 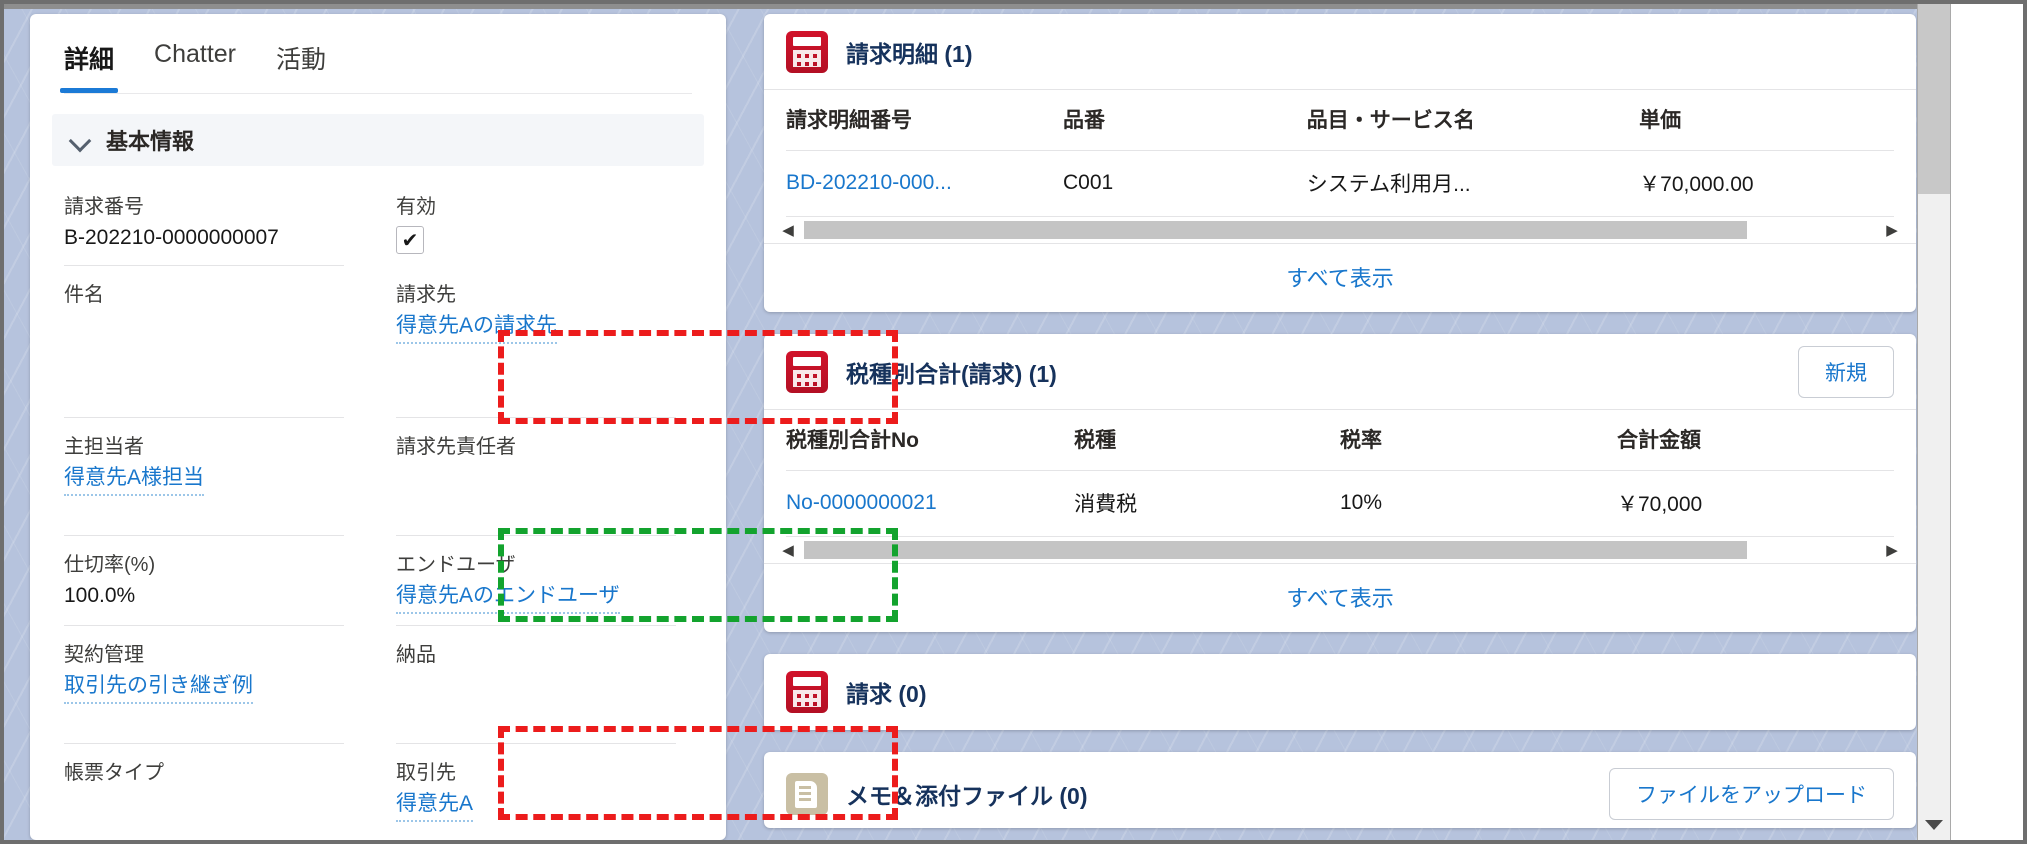 What do you see at coordinates (1013, 6) in the screenshot?
I see `window-top-edge` at bounding box center [1013, 6].